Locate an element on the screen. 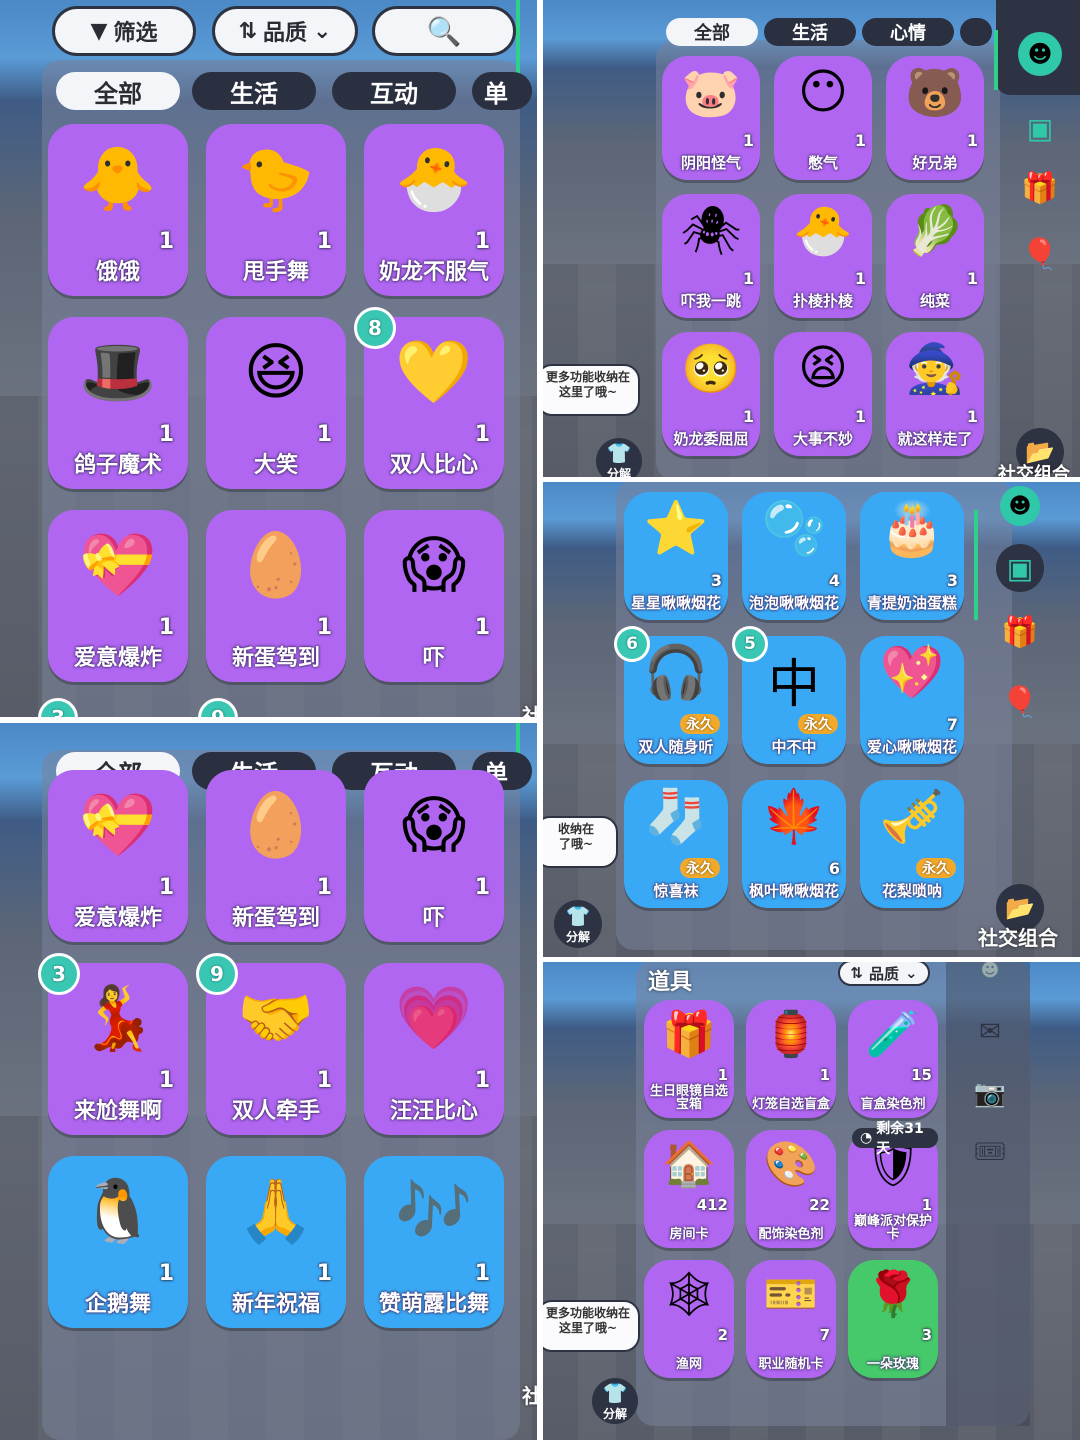  tab-mood: 心情 is located at coordinates (908, 32).